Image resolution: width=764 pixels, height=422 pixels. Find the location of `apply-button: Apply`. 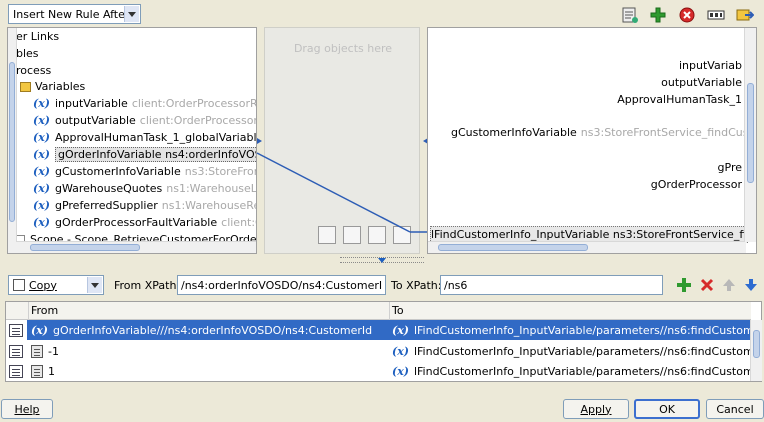

apply-button: Apply is located at coordinates (596, 409).